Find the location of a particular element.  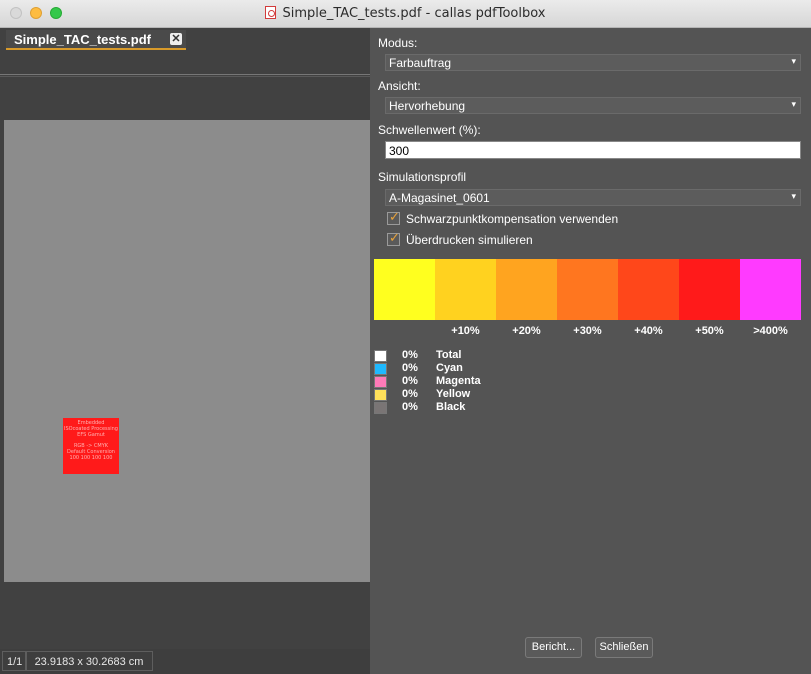

scale-label: +50% is located at coordinates (709, 331).